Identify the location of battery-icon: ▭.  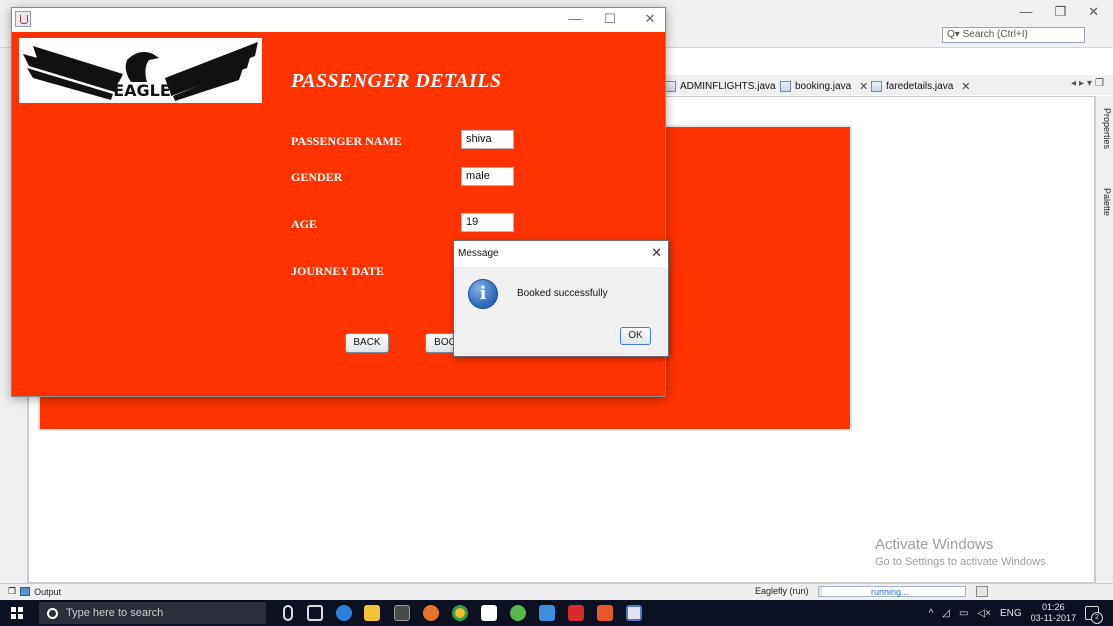
(963, 613).